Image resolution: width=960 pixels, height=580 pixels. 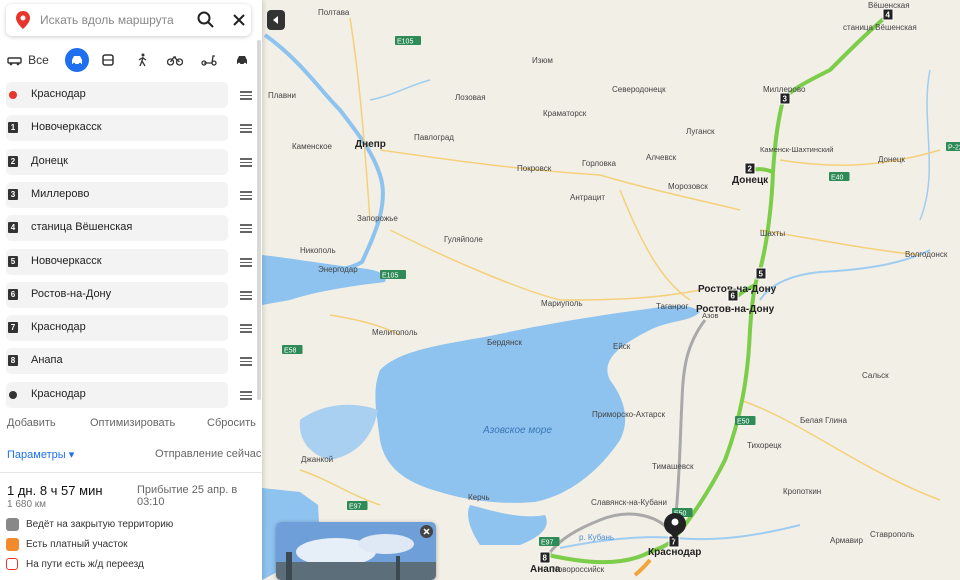 I want to click on transport-modes: Все, so click(x=131, y=61).